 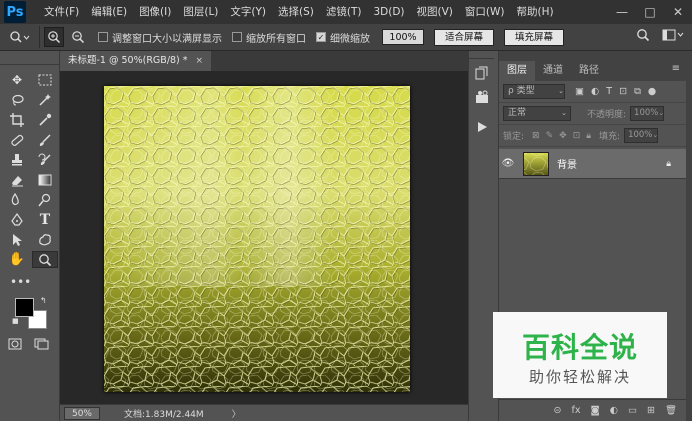 I want to click on tool-preset-picker, so click(x=20, y=37).